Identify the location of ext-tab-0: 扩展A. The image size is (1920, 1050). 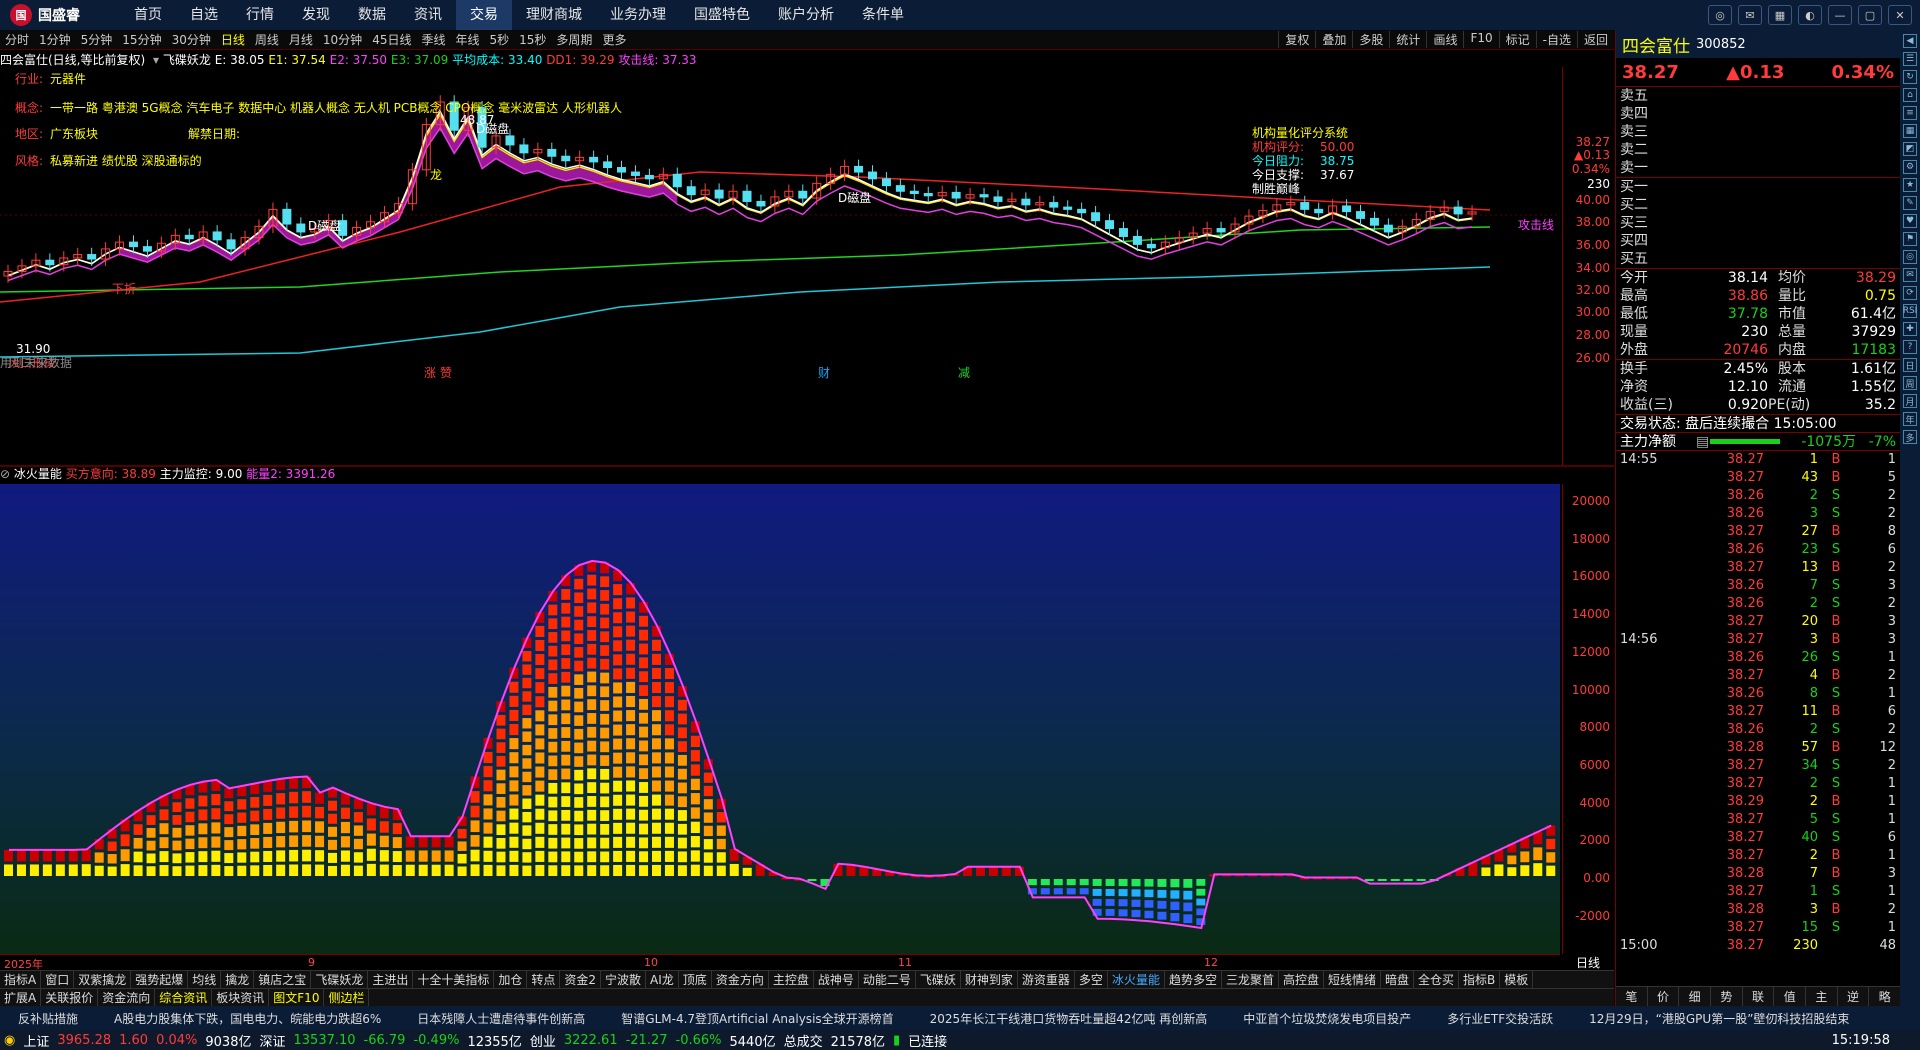
(21, 997).